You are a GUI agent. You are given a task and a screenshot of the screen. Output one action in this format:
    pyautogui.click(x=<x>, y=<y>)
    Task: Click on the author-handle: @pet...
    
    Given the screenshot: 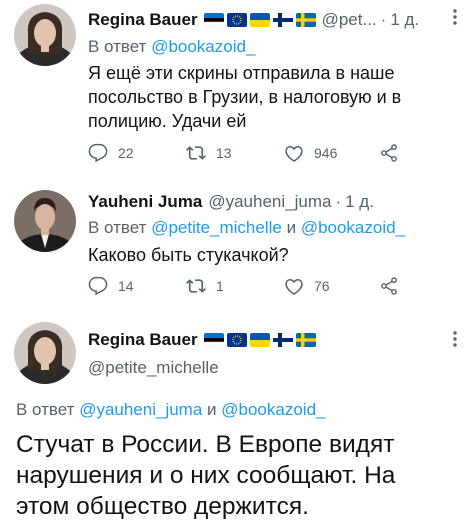 What is the action you would take?
    pyautogui.click(x=349, y=20)
    